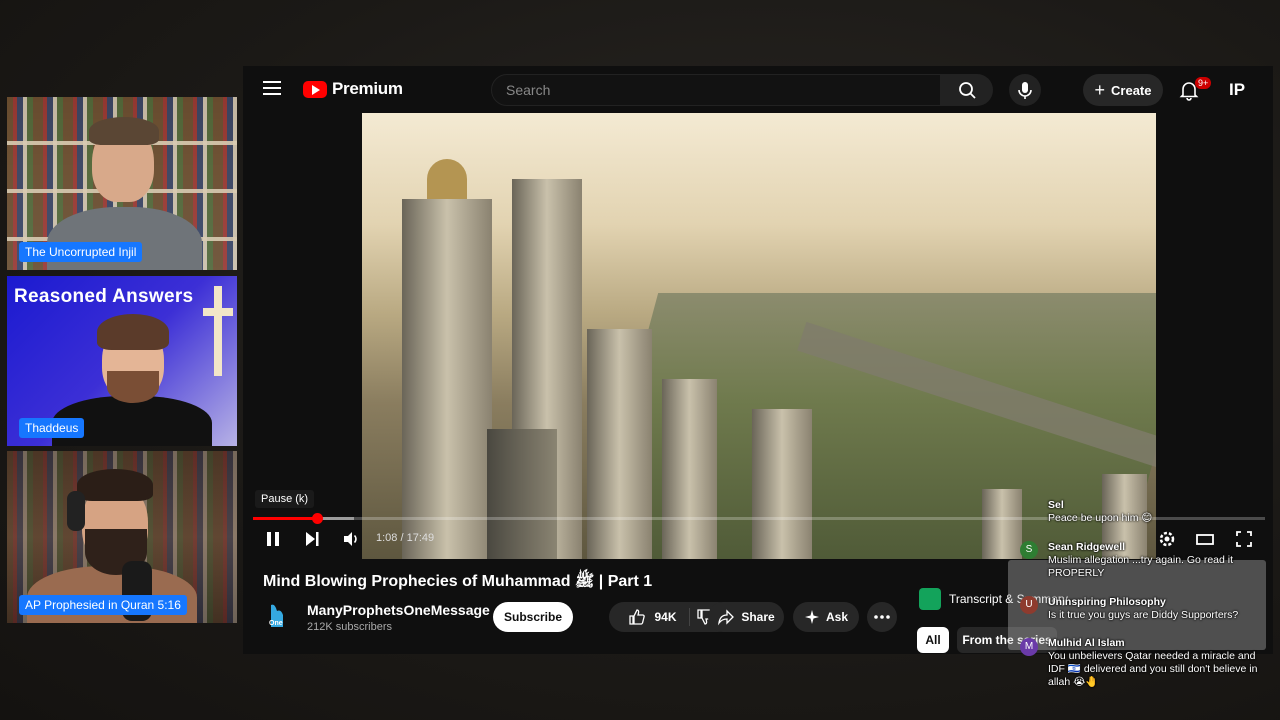  I want to click on channel-avatar-text: One, so click(276, 623).